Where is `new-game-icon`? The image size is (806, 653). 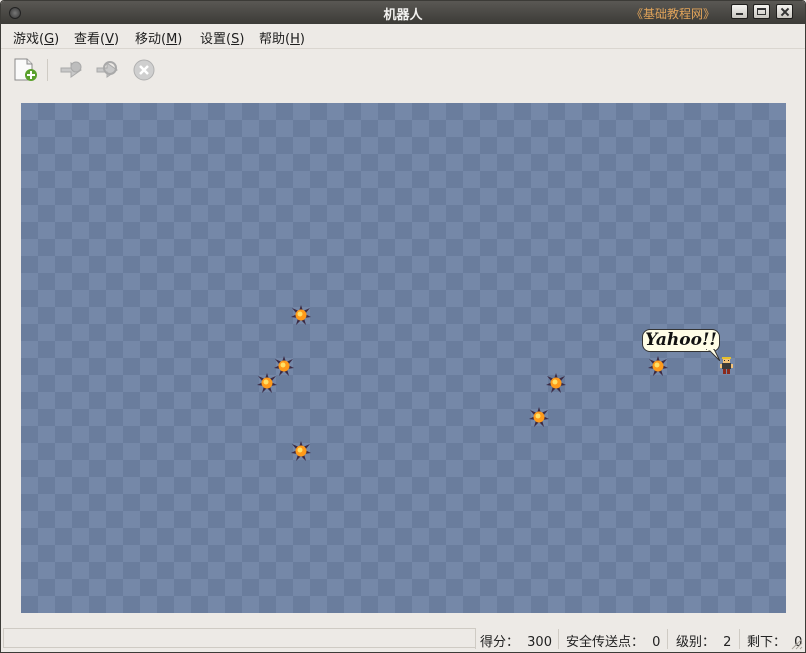
new-game-icon is located at coordinates (25, 69).